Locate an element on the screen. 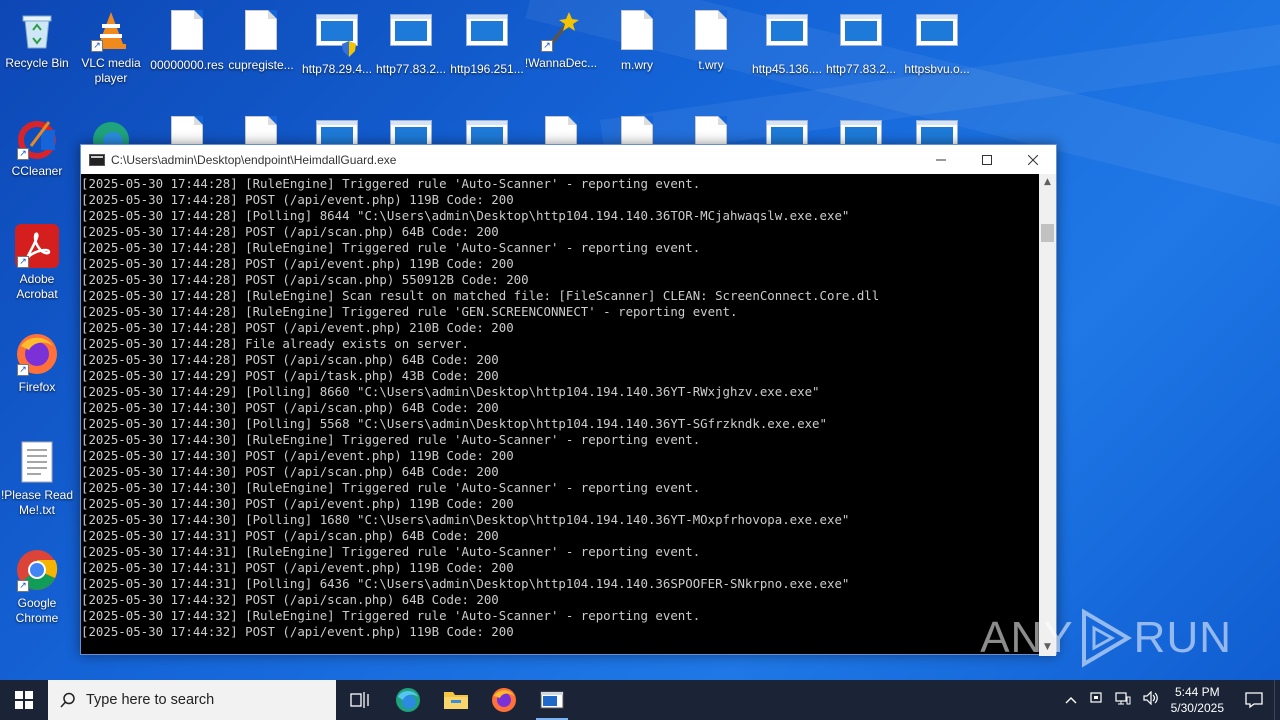 The width and height of the screenshot is (1280, 720). desktop-icon-file: t.wry is located at coordinates (711, 40).